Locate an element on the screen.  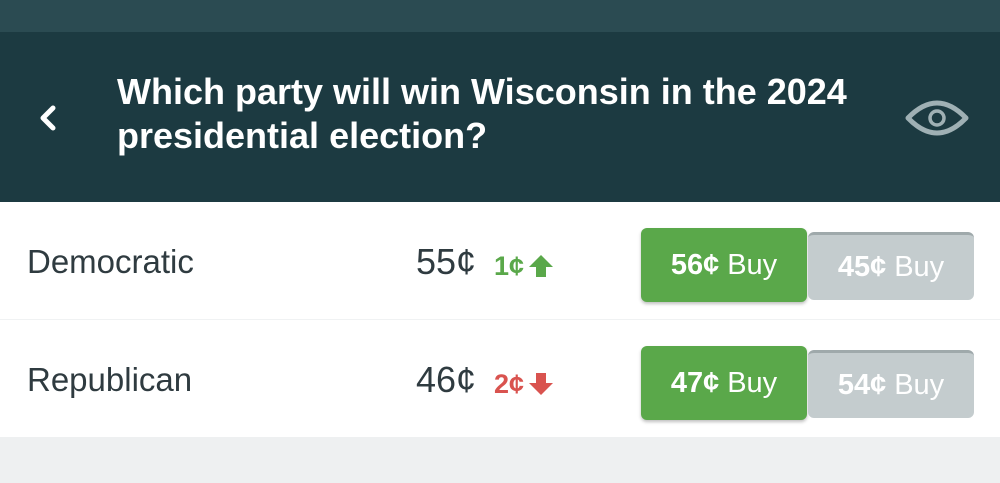
price-change-value: 1¢ is located at coordinates (509, 266).